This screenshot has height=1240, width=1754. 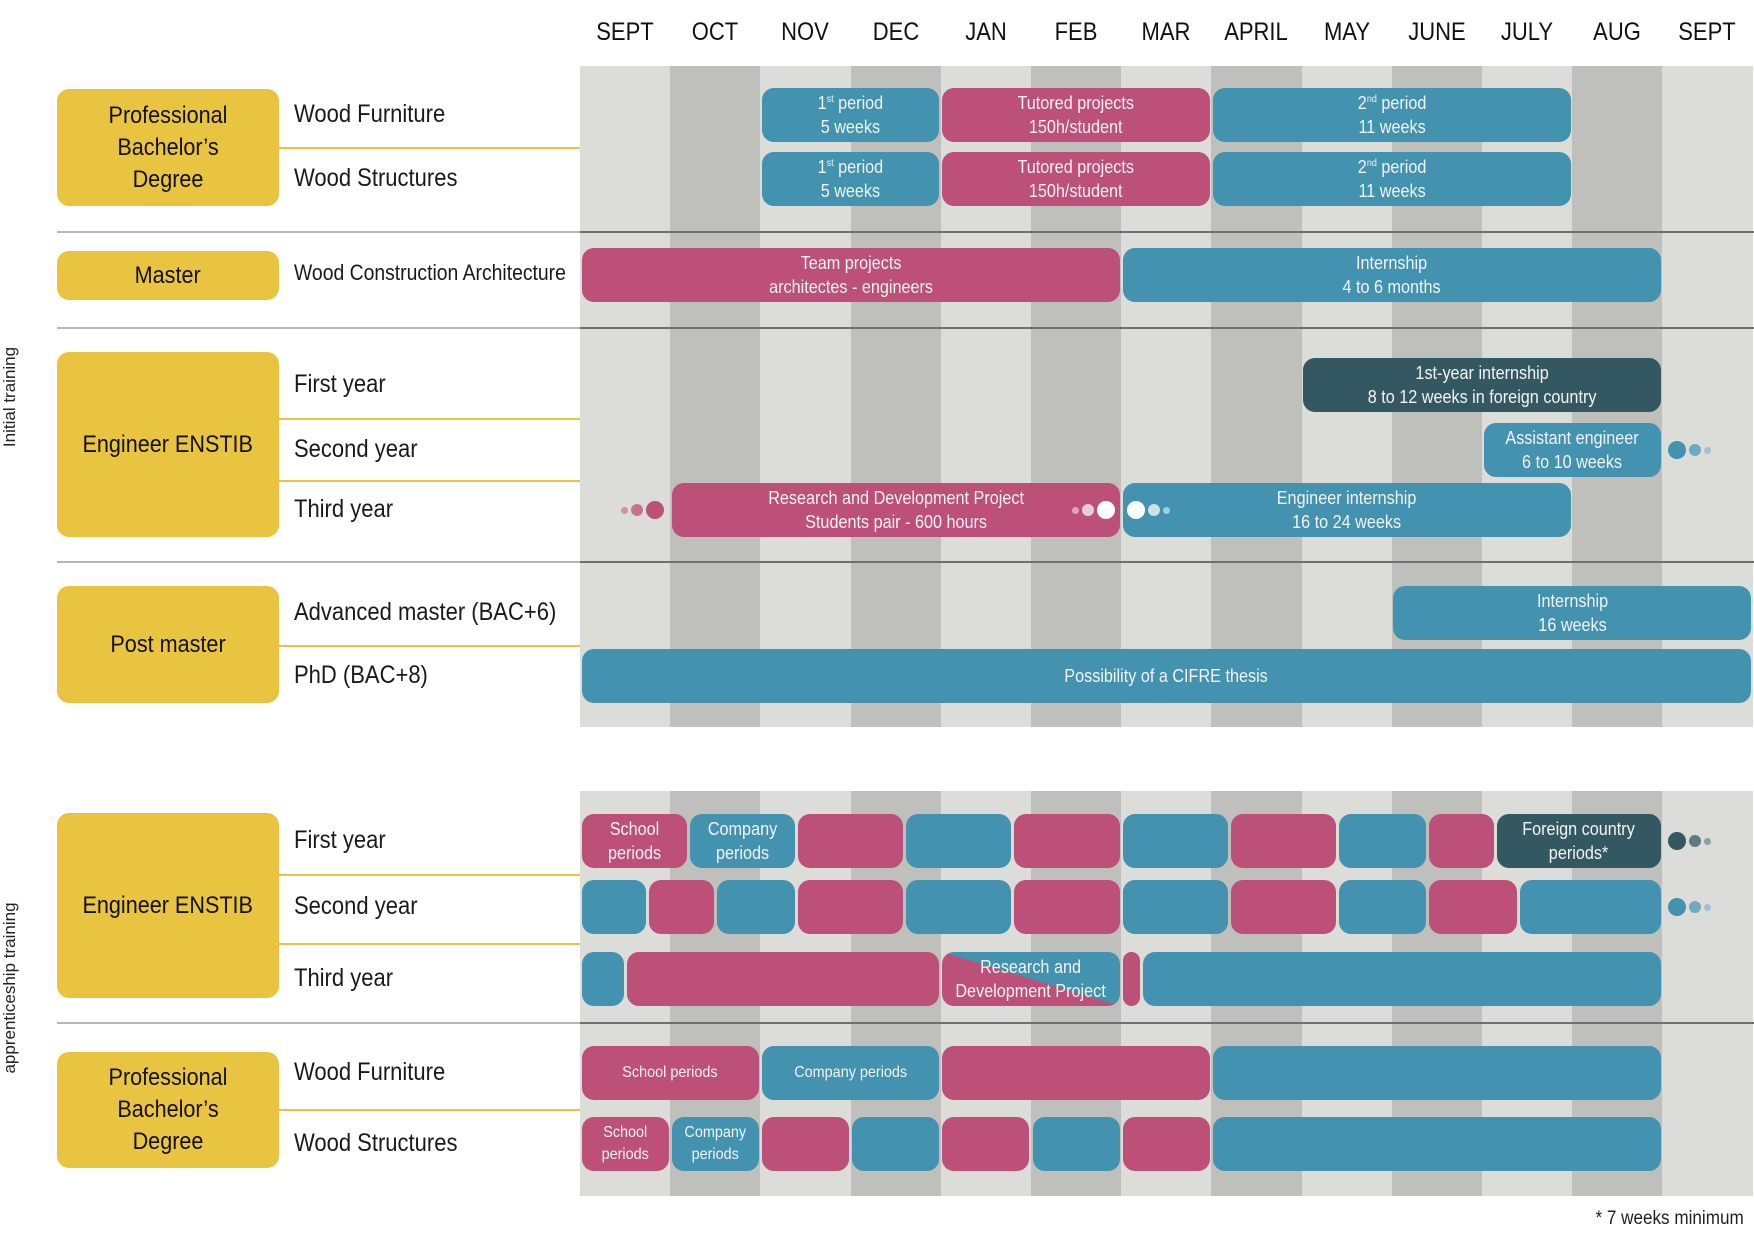 What do you see at coordinates (1166, 676) in the screenshot?
I see `period-bar-blue: Possibility of a CIFRE thesis` at bounding box center [1166, 676].